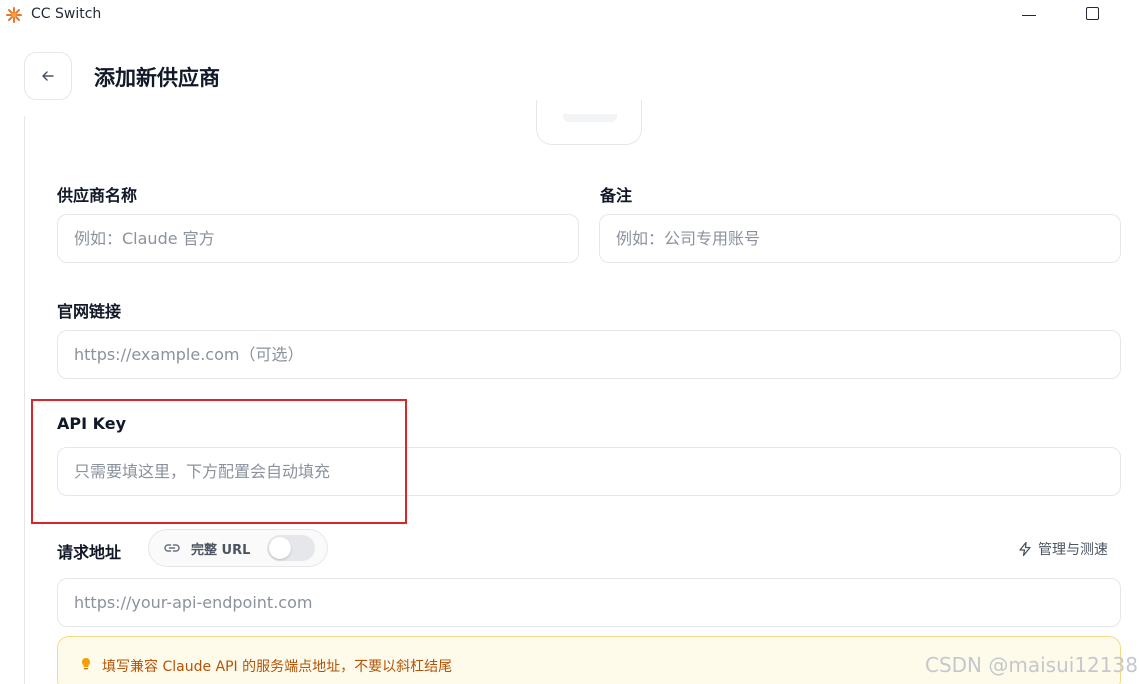 This screenshot has height=684, width=1139. What do you see at coordinates (1073, 550) in the screenshot?
I see `manage-and-speedtest-label: 管理与测速` at bounding box center [1073, 550].